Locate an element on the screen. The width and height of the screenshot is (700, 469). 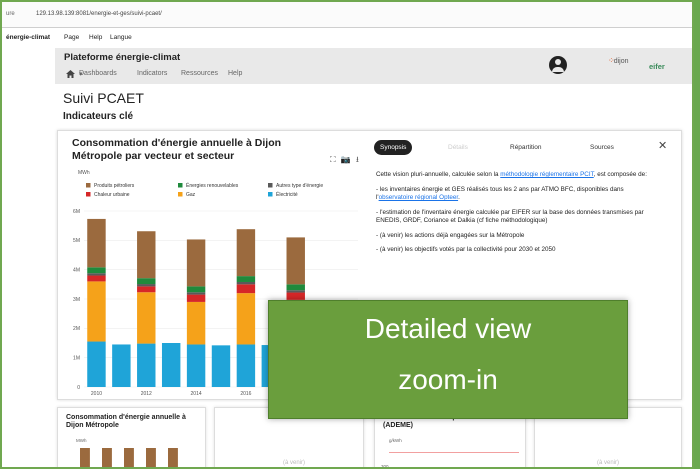
camera-icon: 📷 is located at coordinates (346, 159).